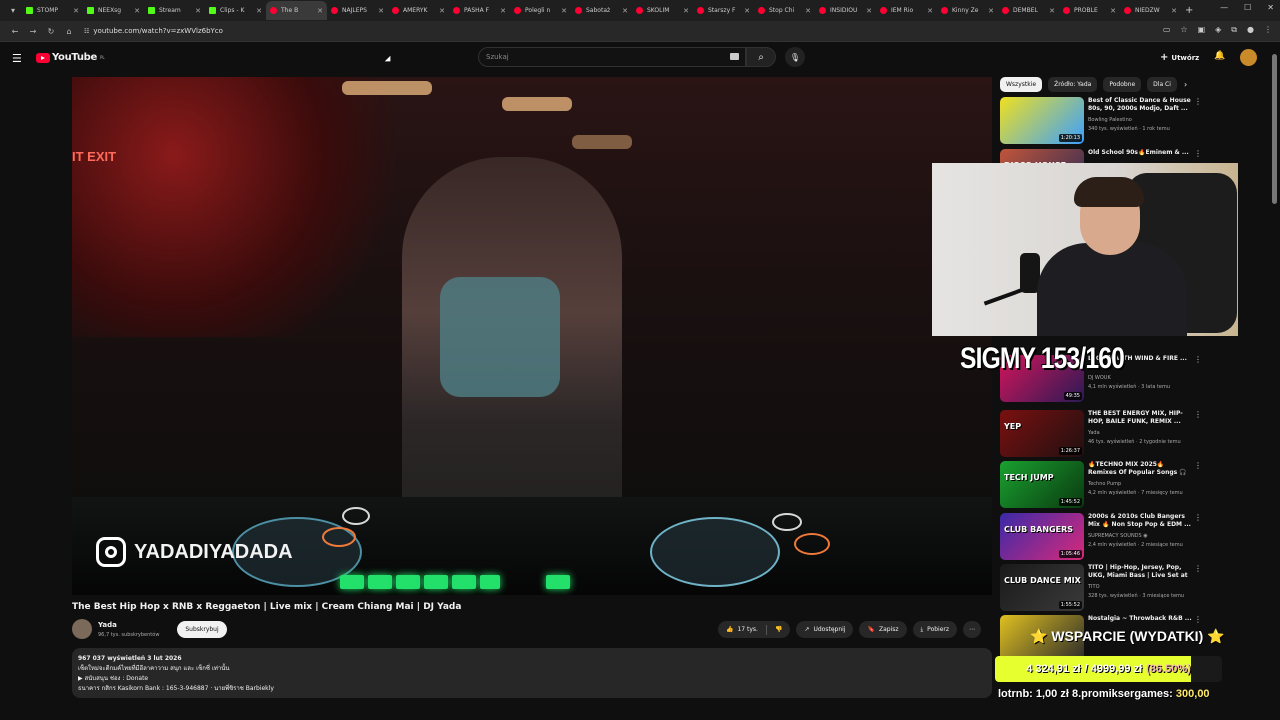  What do you see at coordinates (784, 10) in the screenshot?
I see `browser-tab: Stop Chi ✕` at bounding box center [784, 10].